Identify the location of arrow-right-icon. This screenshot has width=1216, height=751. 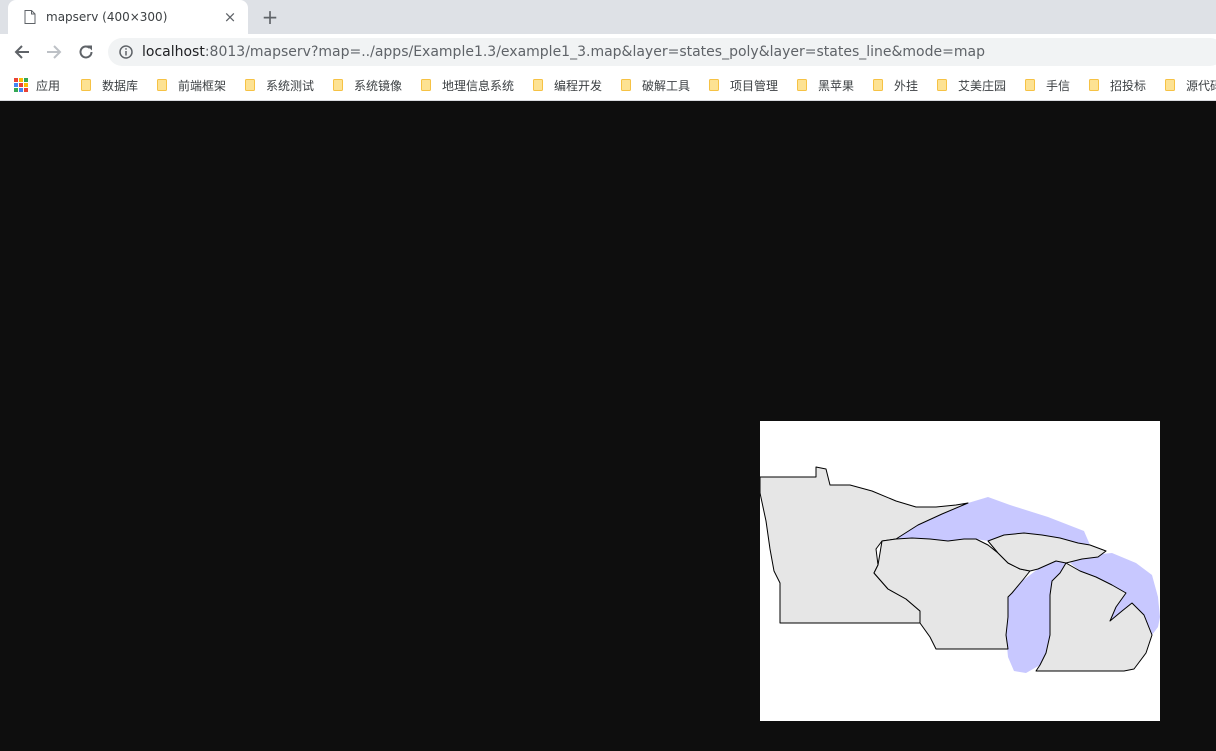
(54, 52).